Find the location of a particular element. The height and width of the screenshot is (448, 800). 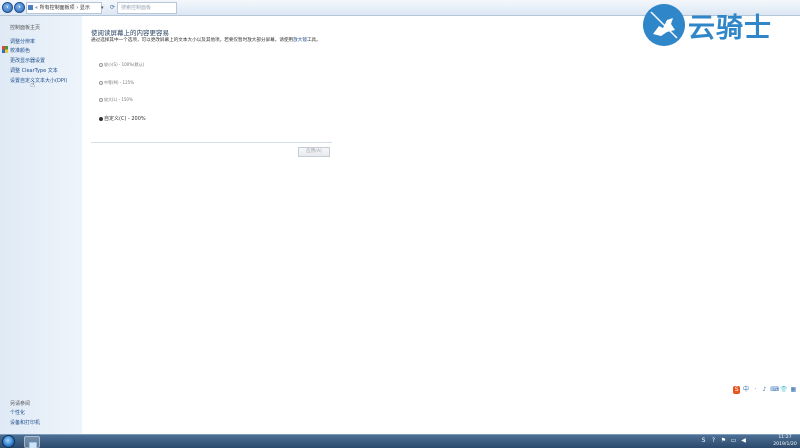

tray-network-icon: ▭ is located at coordinates (733, 441).